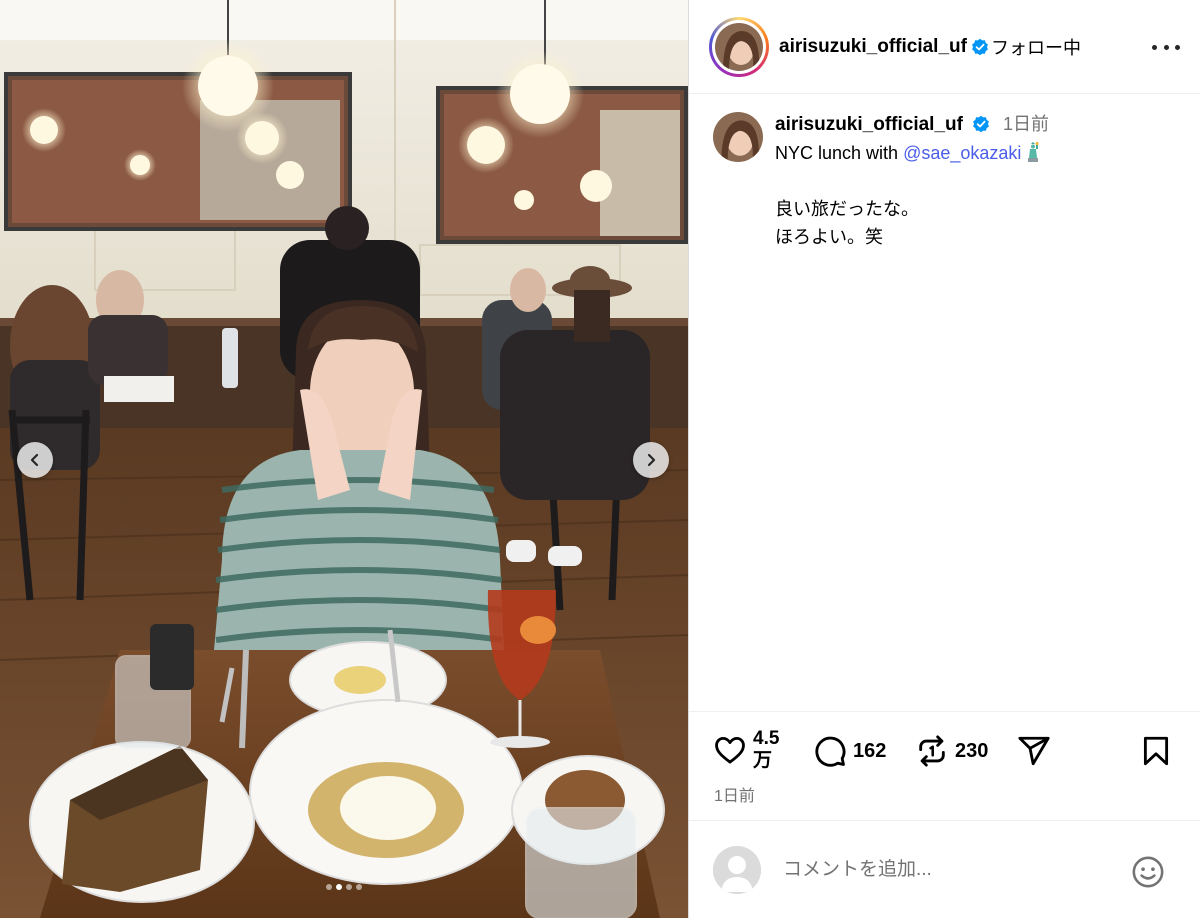 Image resolution: width=1200 pixels, height=918 pixels. I want to click on default-avatar-icon, so click(737, 869).